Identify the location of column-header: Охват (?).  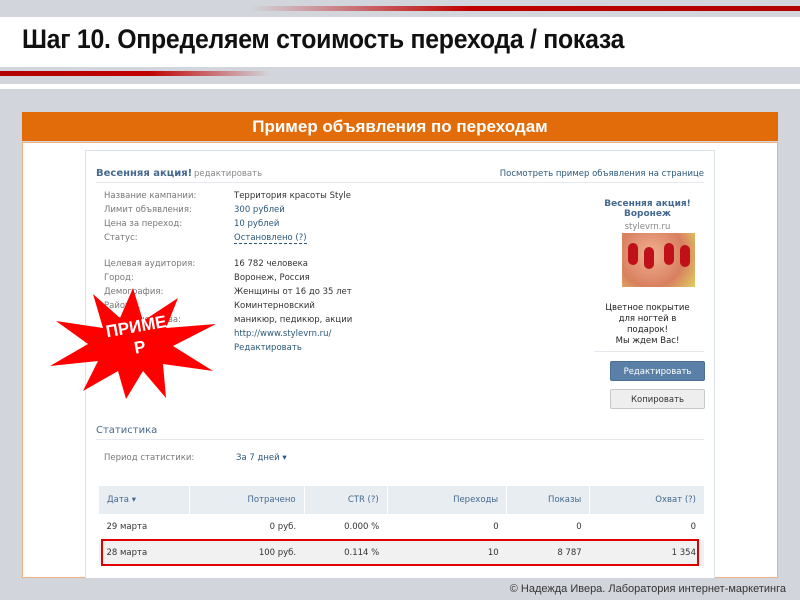
(646, 500).